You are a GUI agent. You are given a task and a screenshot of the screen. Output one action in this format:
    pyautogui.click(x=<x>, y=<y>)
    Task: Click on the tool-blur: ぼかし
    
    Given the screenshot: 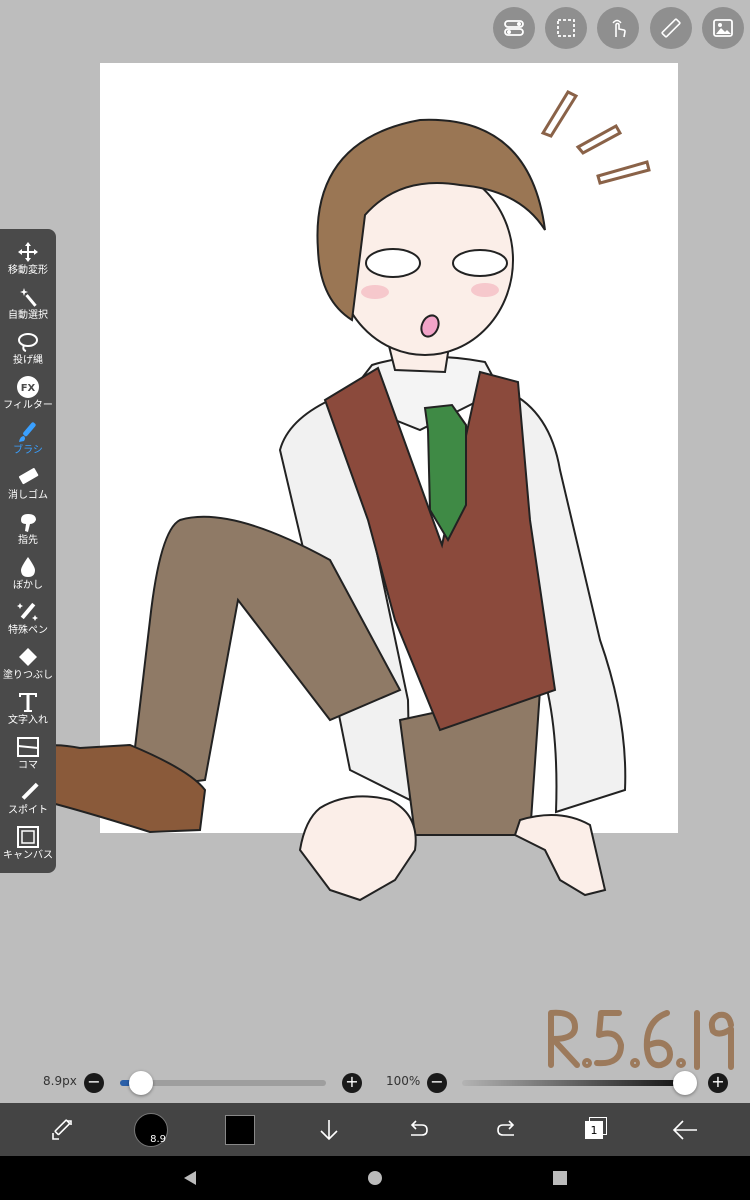 What is the action you would take?
    pyautogui.click(x=28, y=573)
    